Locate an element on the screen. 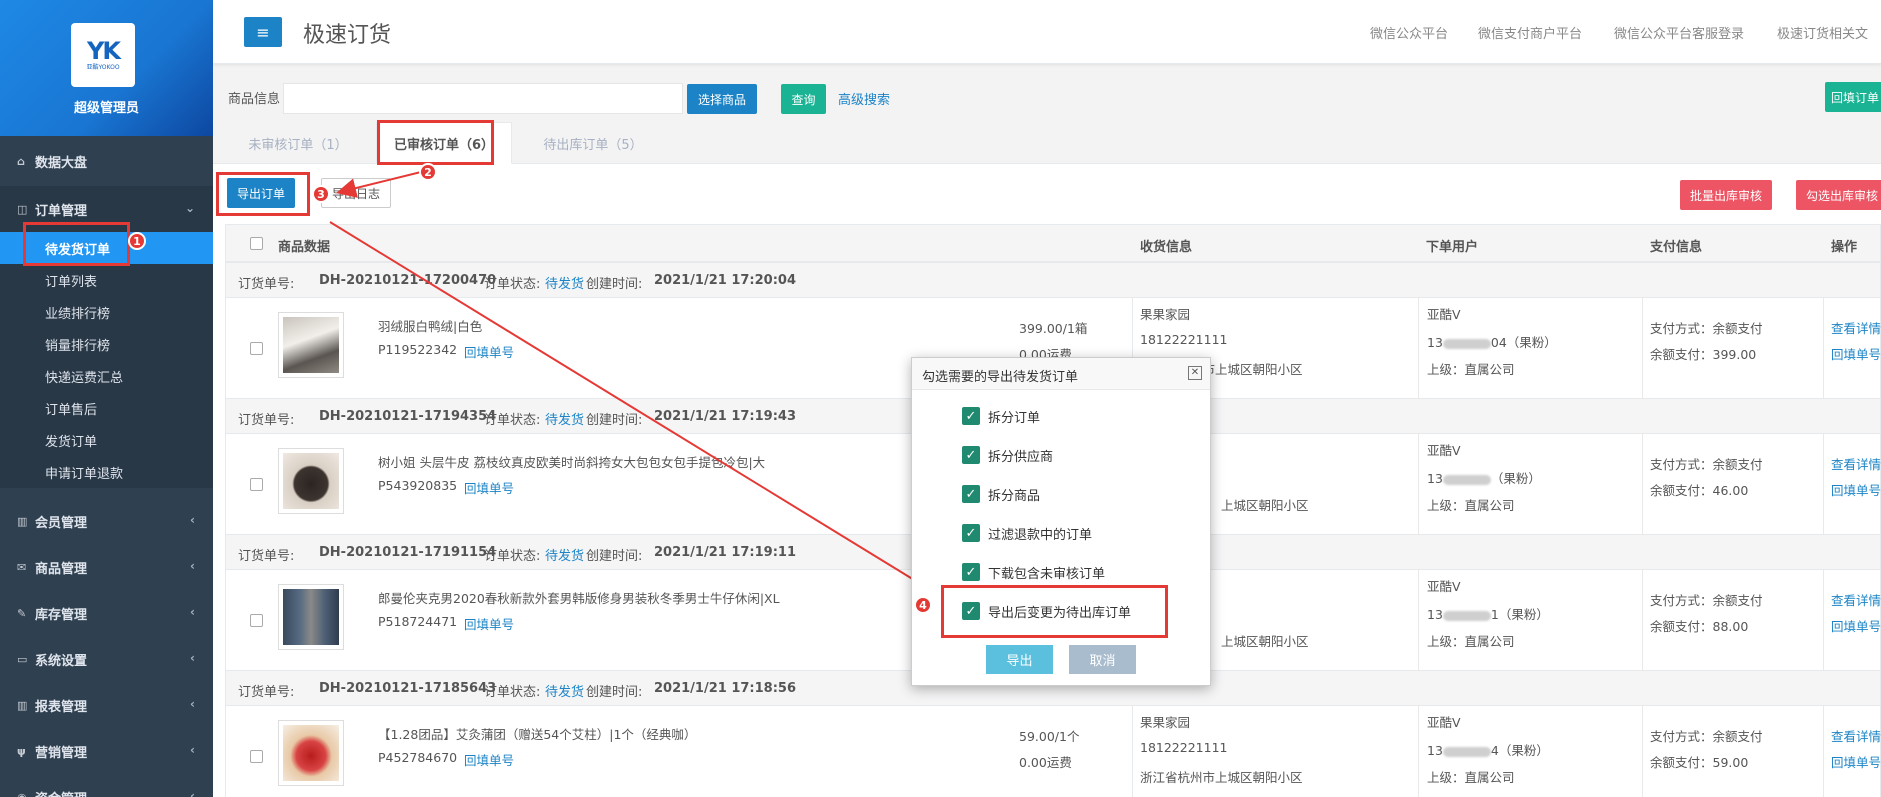 This screenshot has width=1881, height=797. nav-report-management: ▥ 报表管理 ‹ is located at coordinates (106, 705).